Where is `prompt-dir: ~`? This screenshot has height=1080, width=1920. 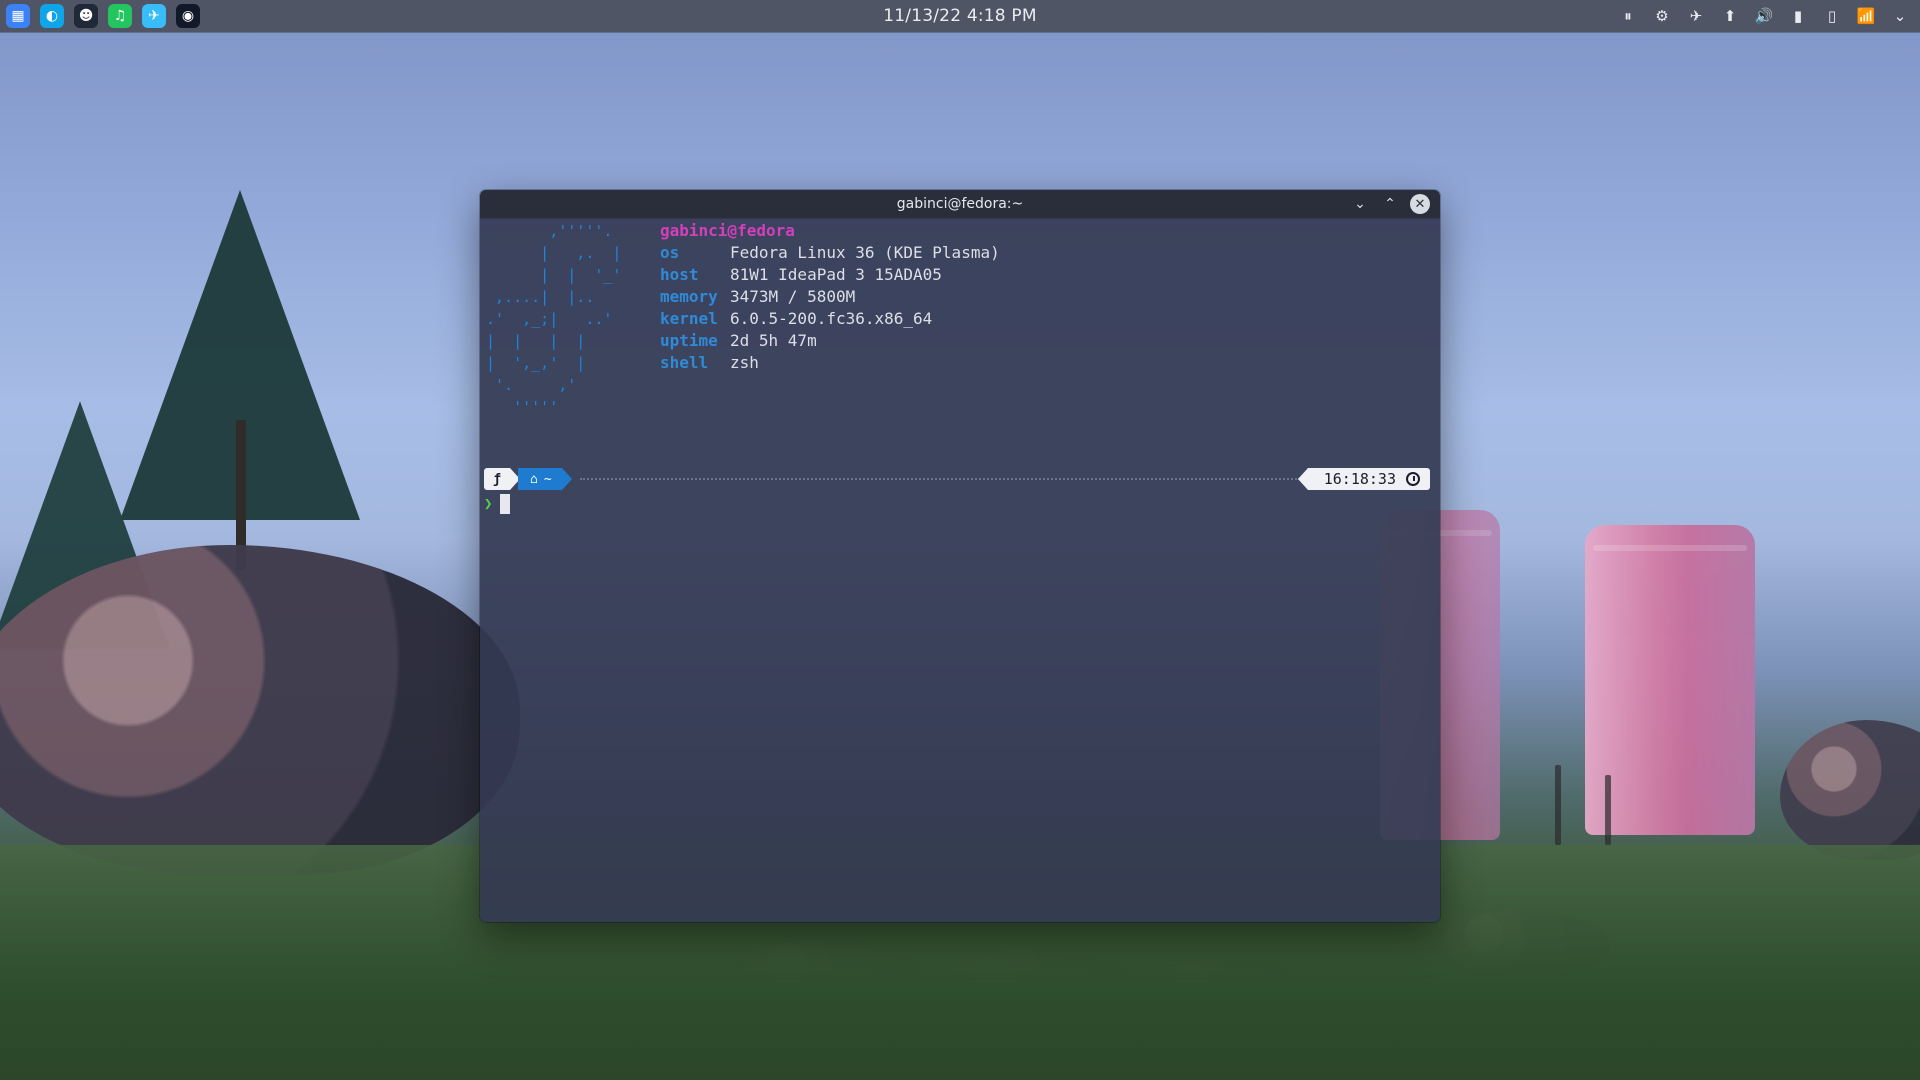
prompt-dir: ~ is located at coordinates (547, 479).